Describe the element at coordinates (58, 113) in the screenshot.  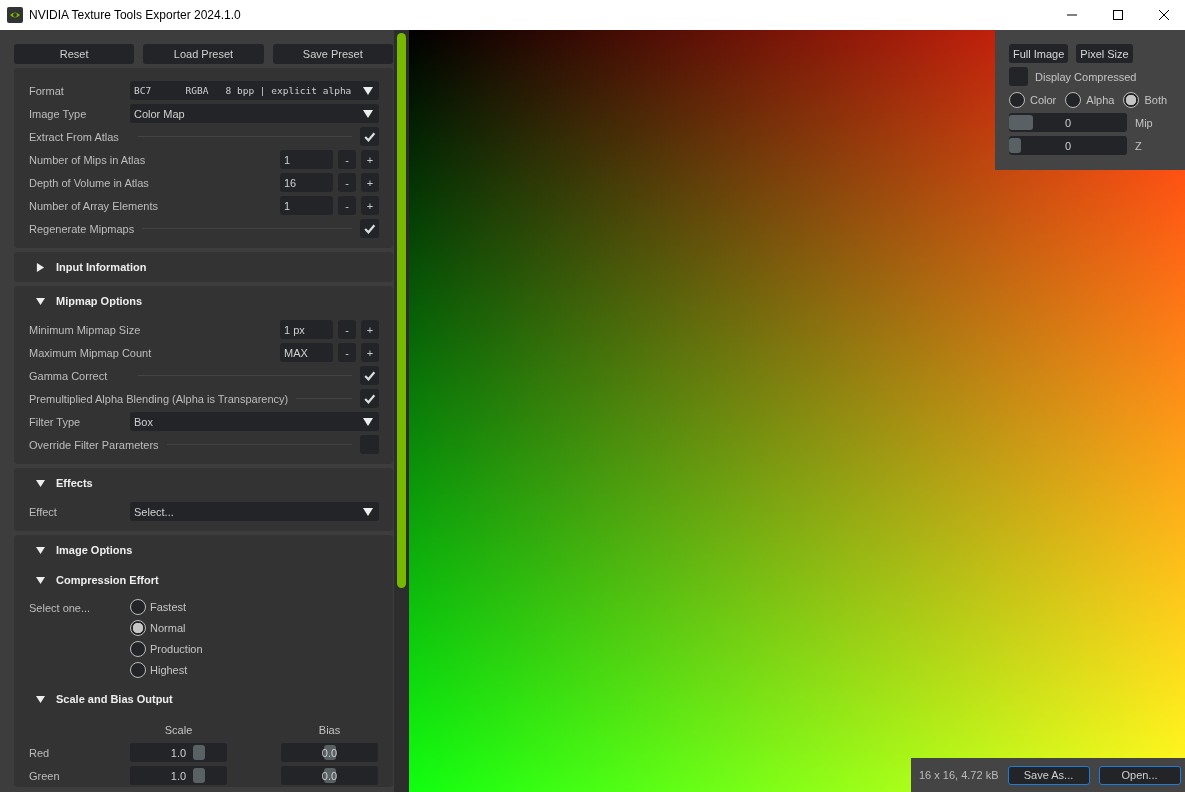
I see `field-label: Image Type` at that location.